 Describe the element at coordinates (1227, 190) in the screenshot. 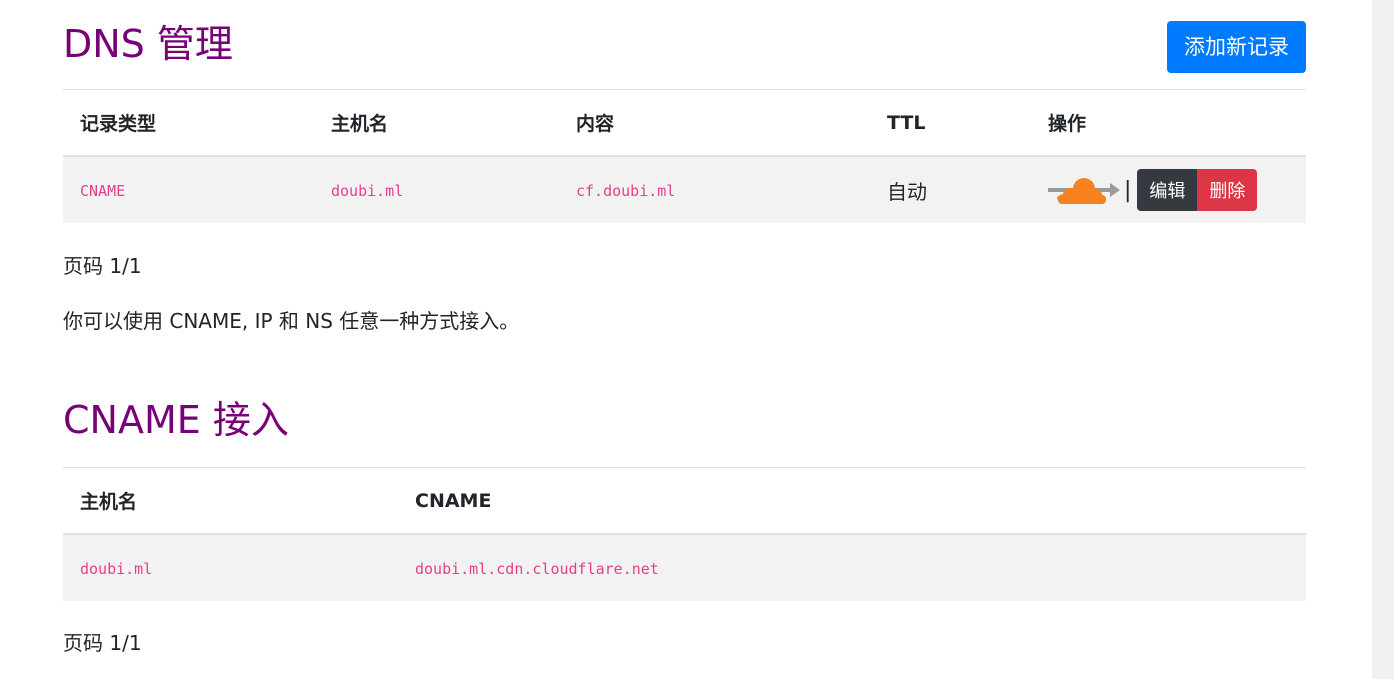

I see `delete-button: 删除` at that location.